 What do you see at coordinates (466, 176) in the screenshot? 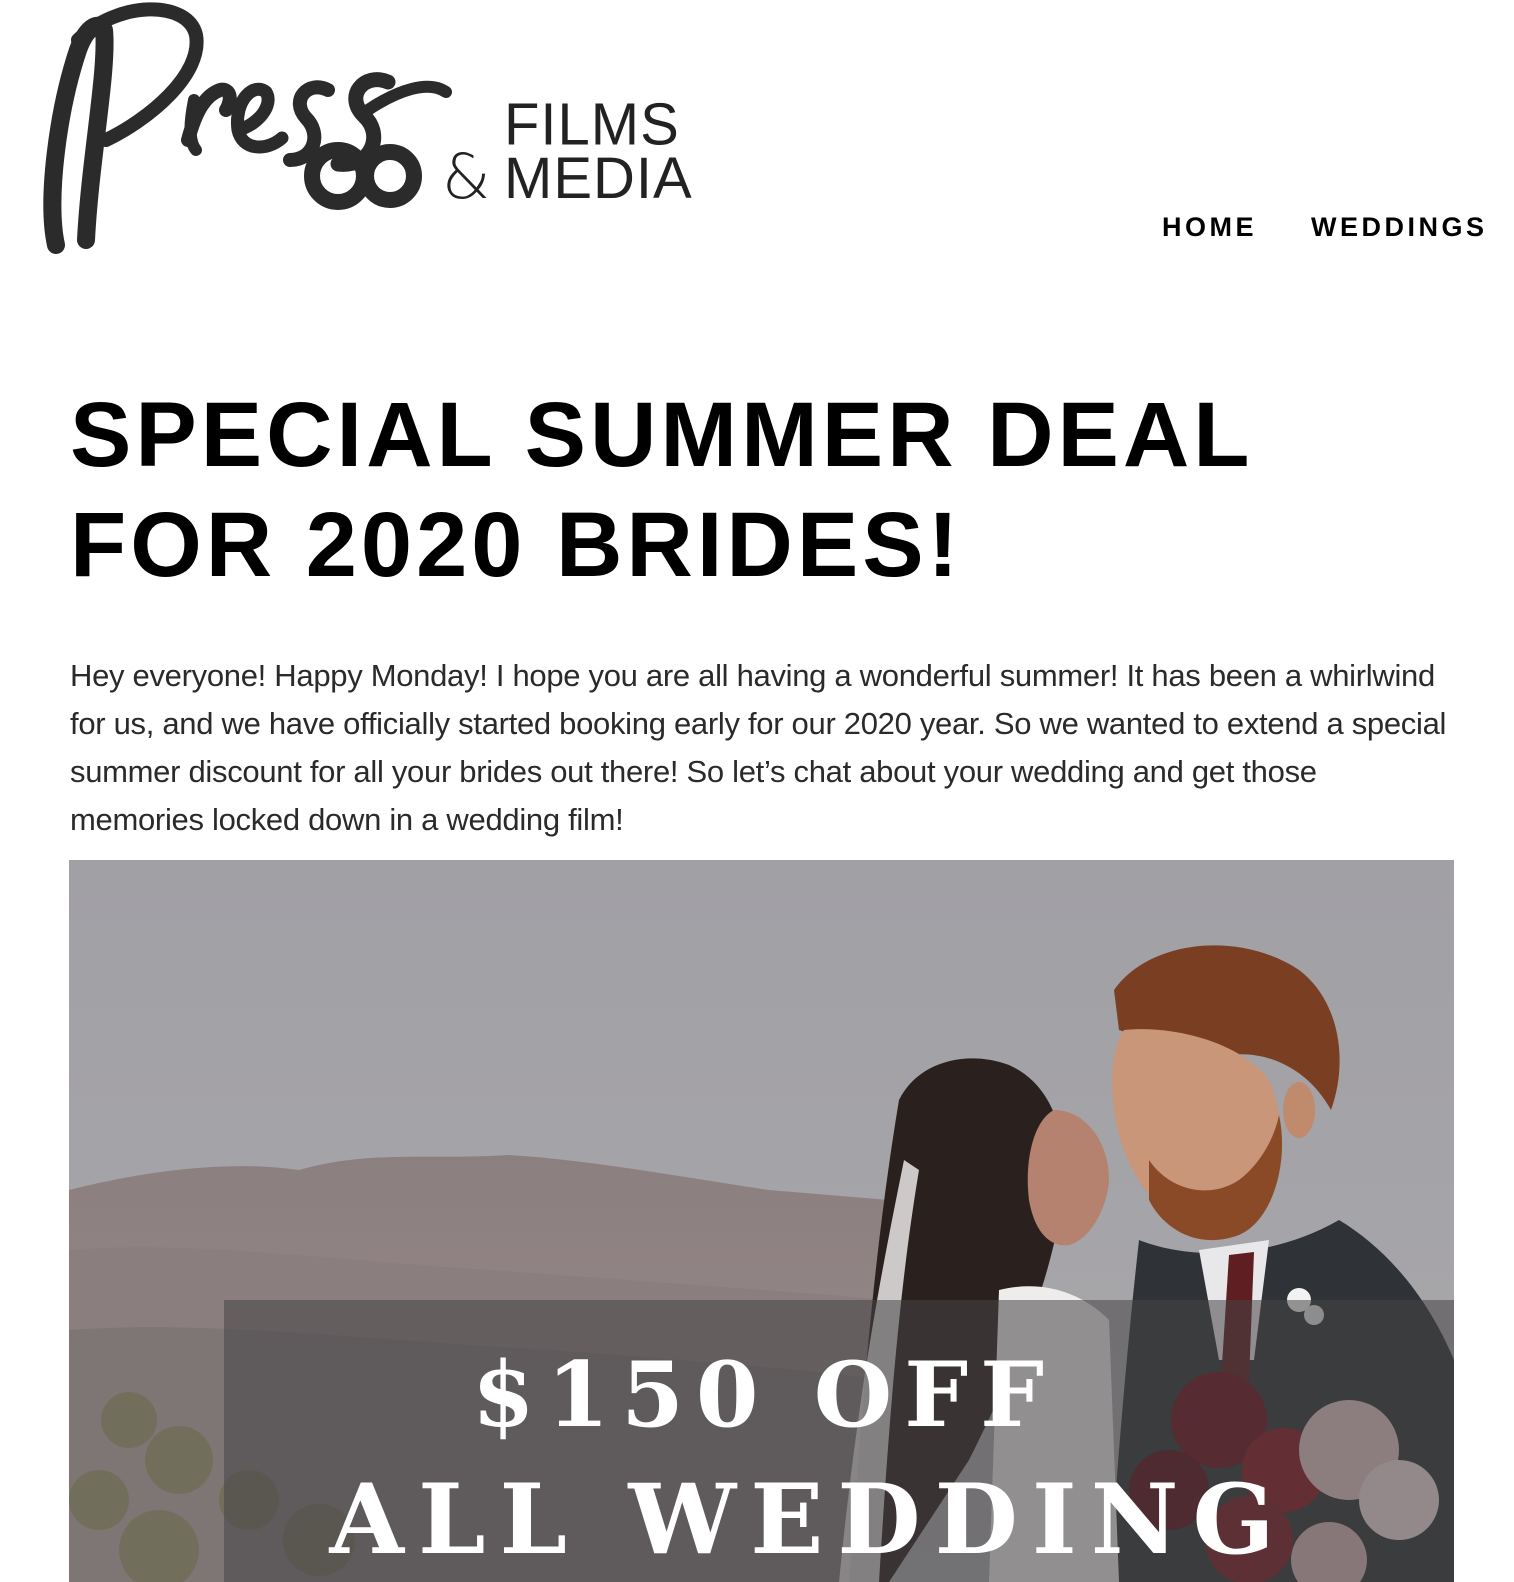
I see `logo-ampersand: &` at bounding box center [466, 176].